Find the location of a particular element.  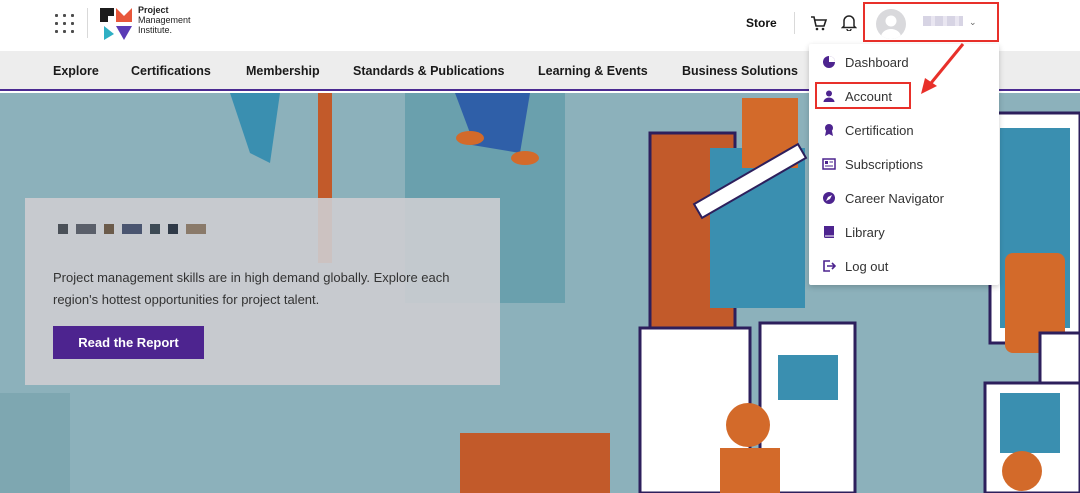

logo-line-3: Institute. is located at coordinates (155, 30).